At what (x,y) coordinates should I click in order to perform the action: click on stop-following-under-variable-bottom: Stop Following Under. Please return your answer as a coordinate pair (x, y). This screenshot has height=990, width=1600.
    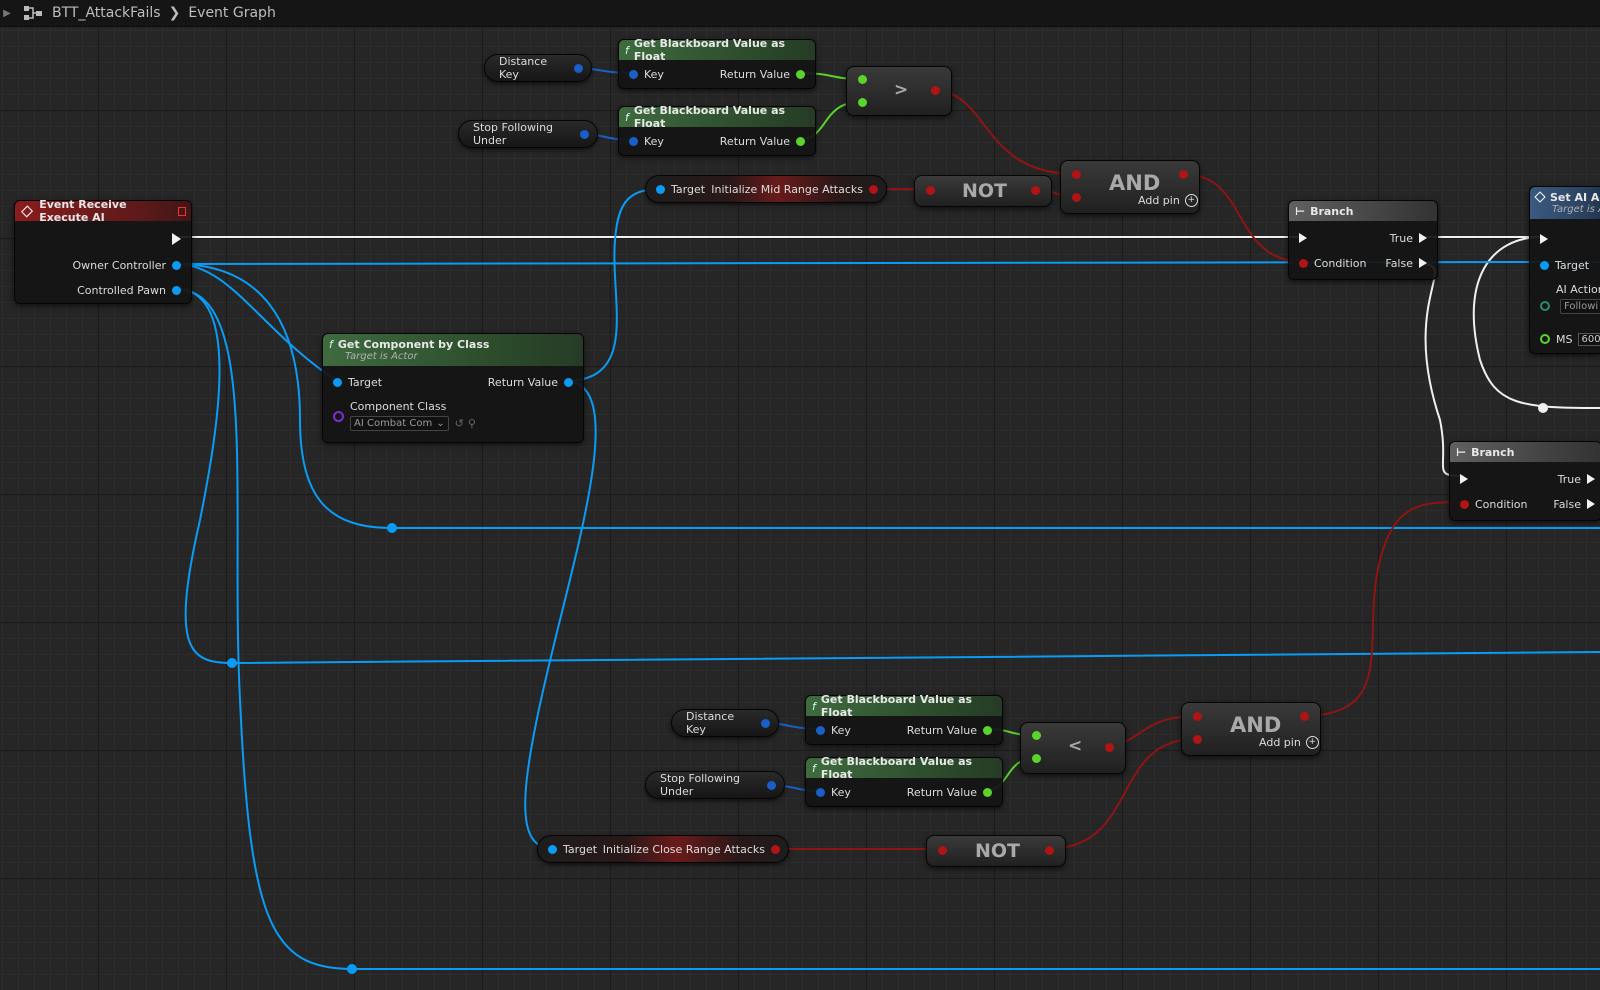
    Looking at the image, I should click on (715, 785).